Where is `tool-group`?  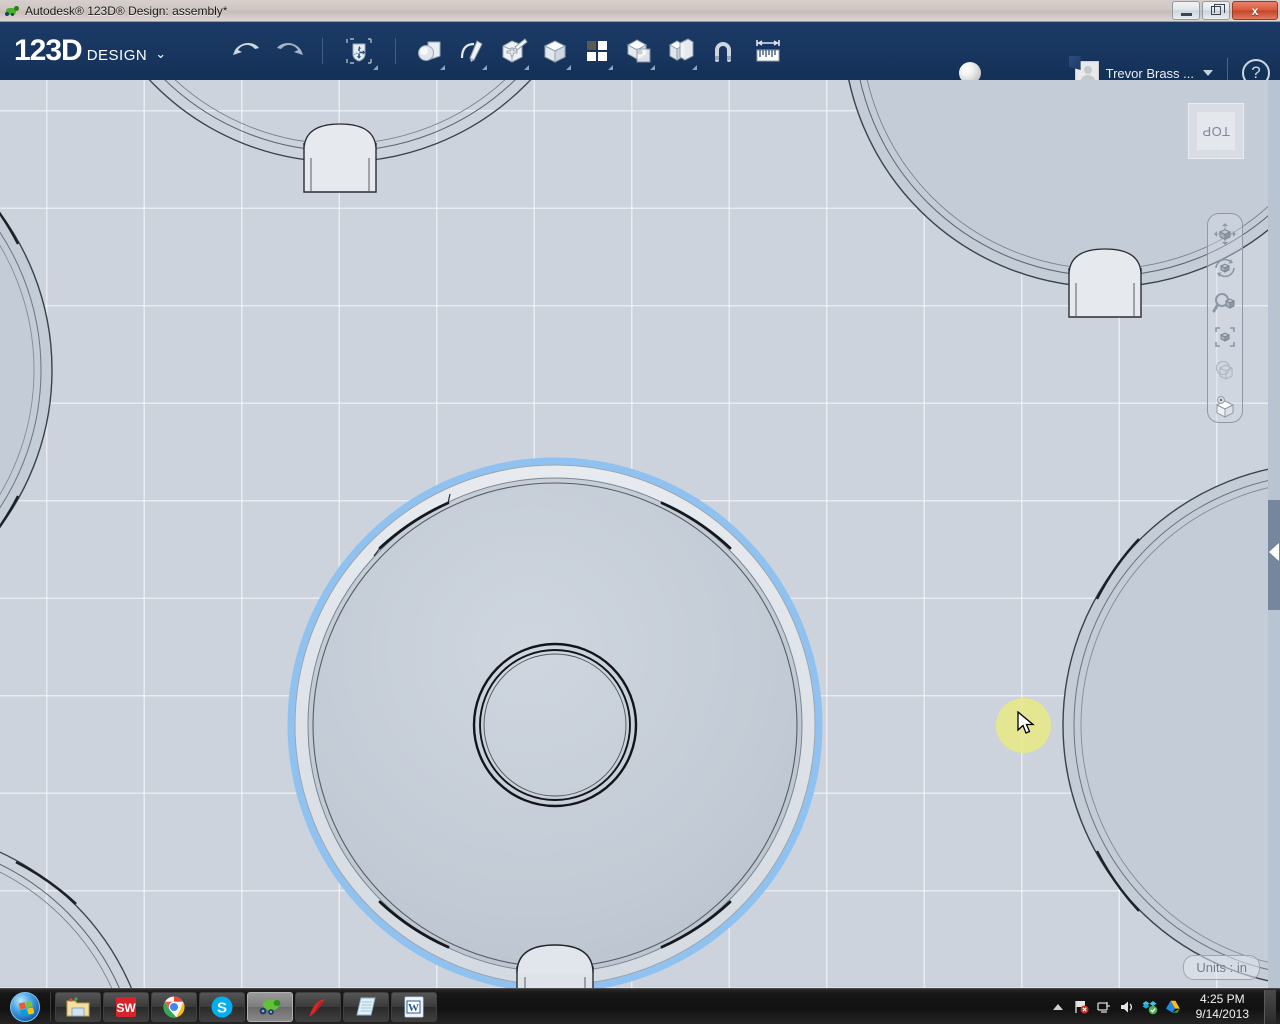 tool-group is located at coordinates (509, 51).